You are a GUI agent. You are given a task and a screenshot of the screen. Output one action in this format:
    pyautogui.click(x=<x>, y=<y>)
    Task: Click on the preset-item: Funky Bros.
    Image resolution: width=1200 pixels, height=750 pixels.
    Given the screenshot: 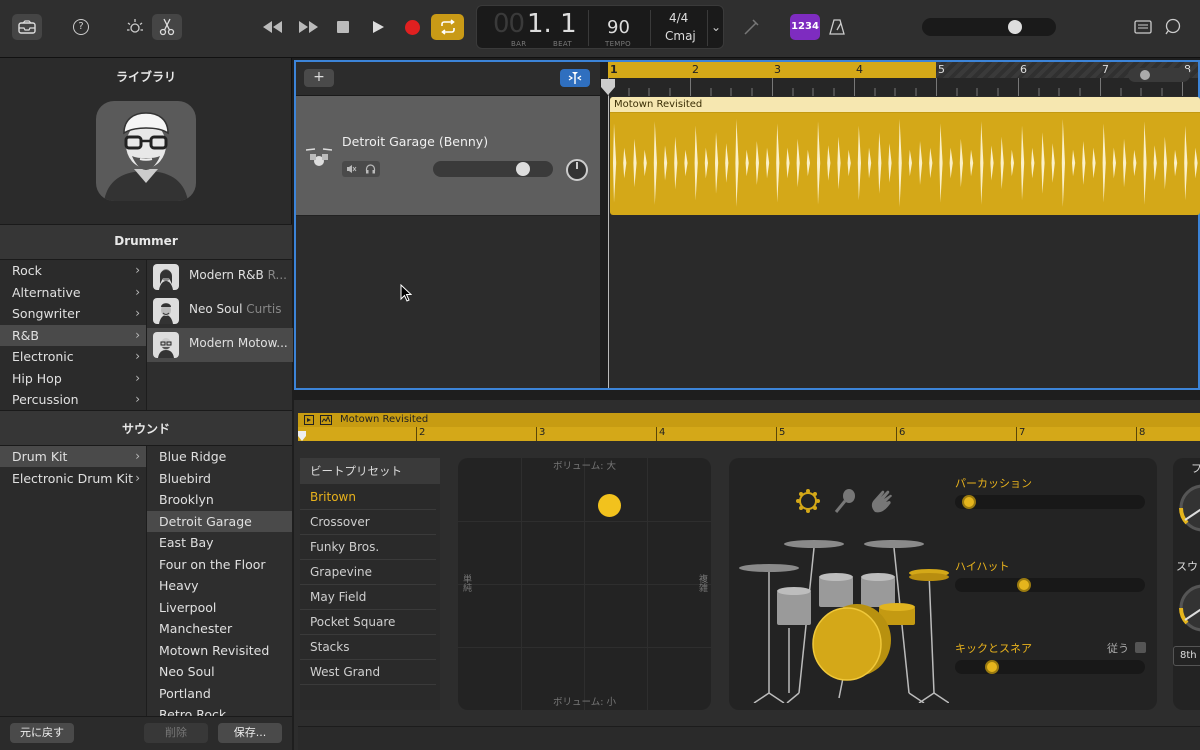 What is the action you would take?
    pyautogui.click(x=368, y=547)
    